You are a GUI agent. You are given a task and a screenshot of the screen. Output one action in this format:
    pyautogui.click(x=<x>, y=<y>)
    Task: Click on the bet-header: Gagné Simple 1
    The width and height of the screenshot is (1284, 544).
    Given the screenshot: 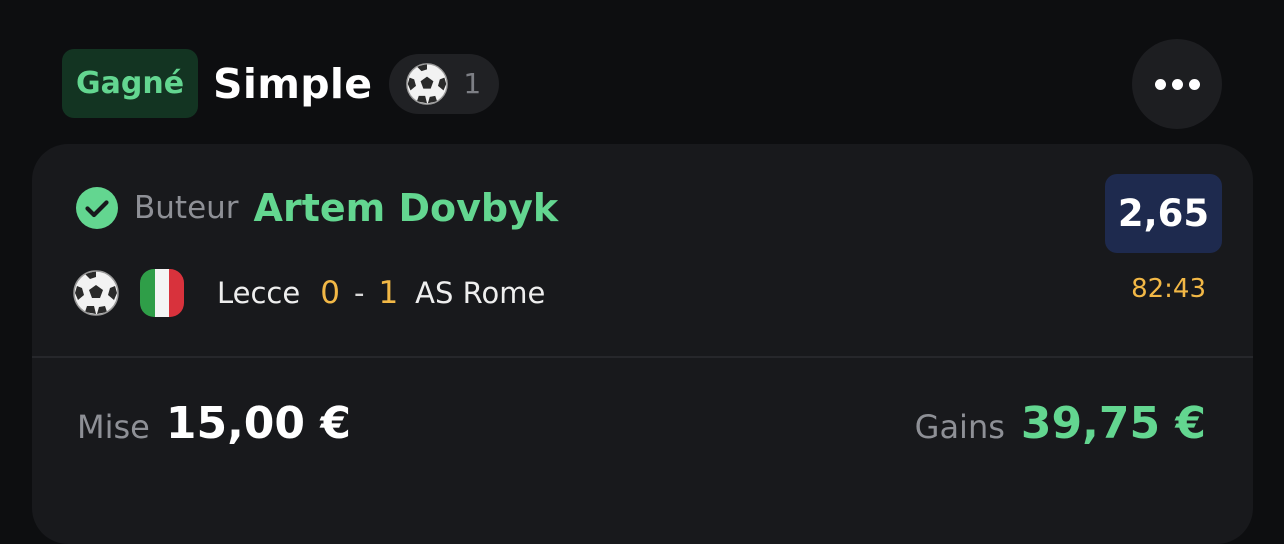 What is the action you would take?
    pyautogui.click(x=281, y=83)
    